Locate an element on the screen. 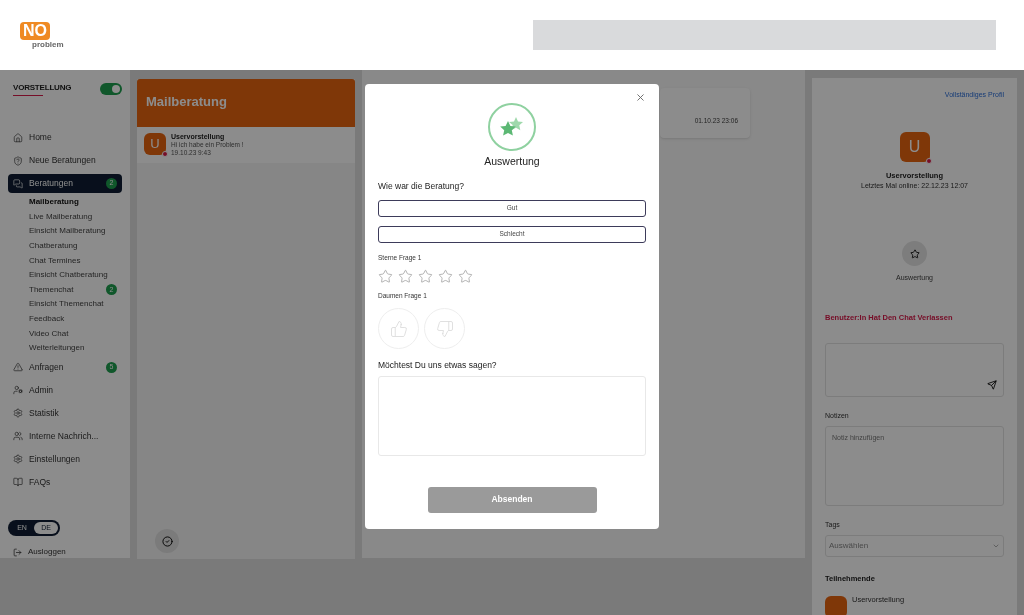  logout-icon is located at coordinates (17, 552).